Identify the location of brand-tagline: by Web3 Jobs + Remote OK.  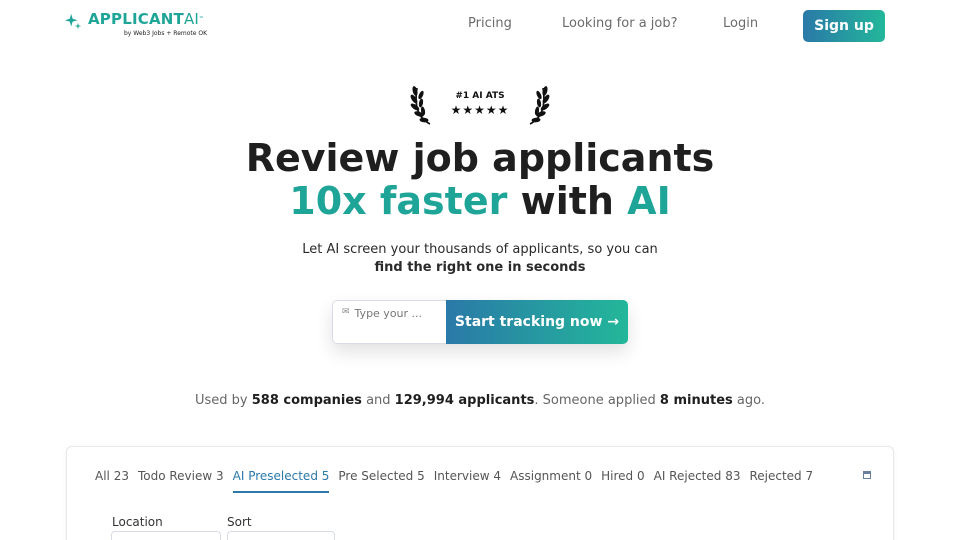
(166, 33).